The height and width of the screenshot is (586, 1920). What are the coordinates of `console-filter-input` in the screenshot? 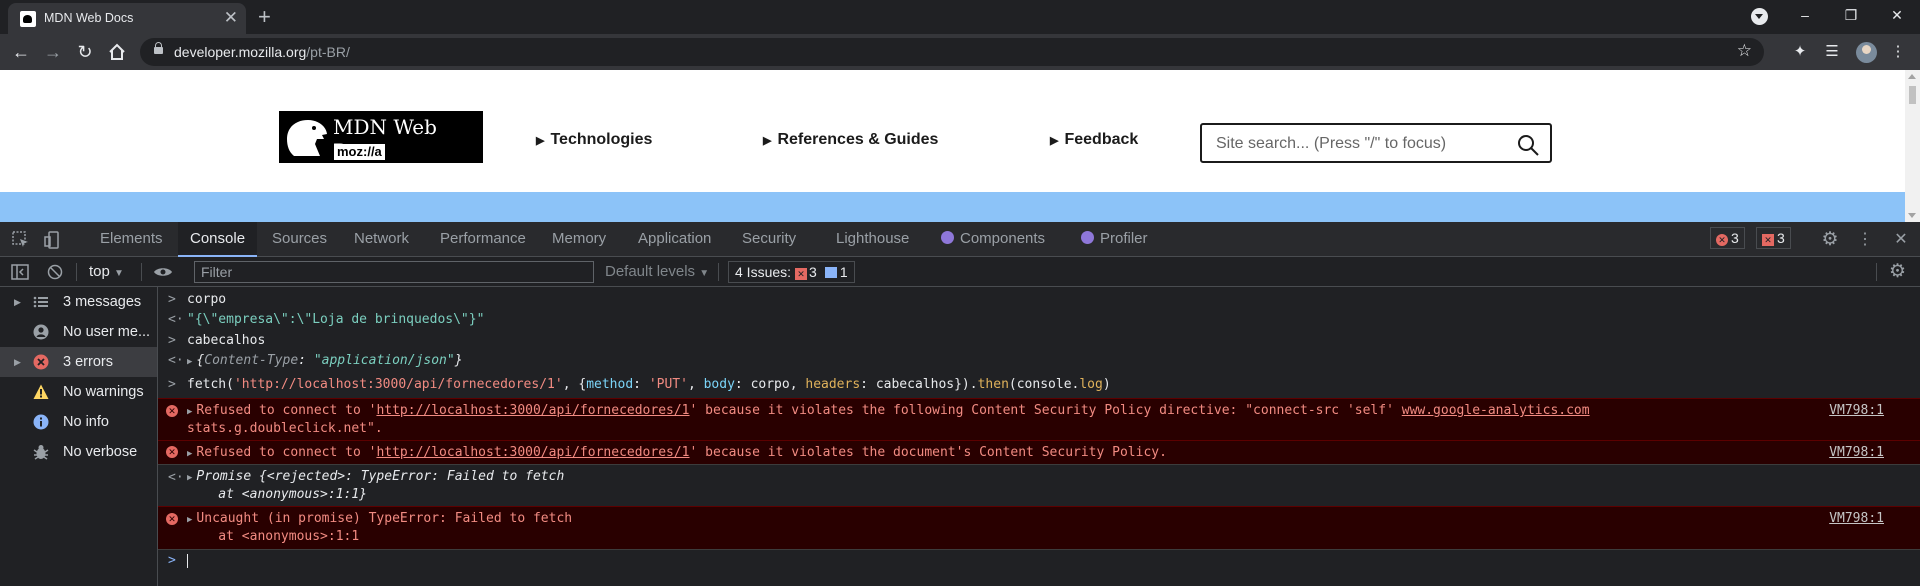 It's located at (394, 272).